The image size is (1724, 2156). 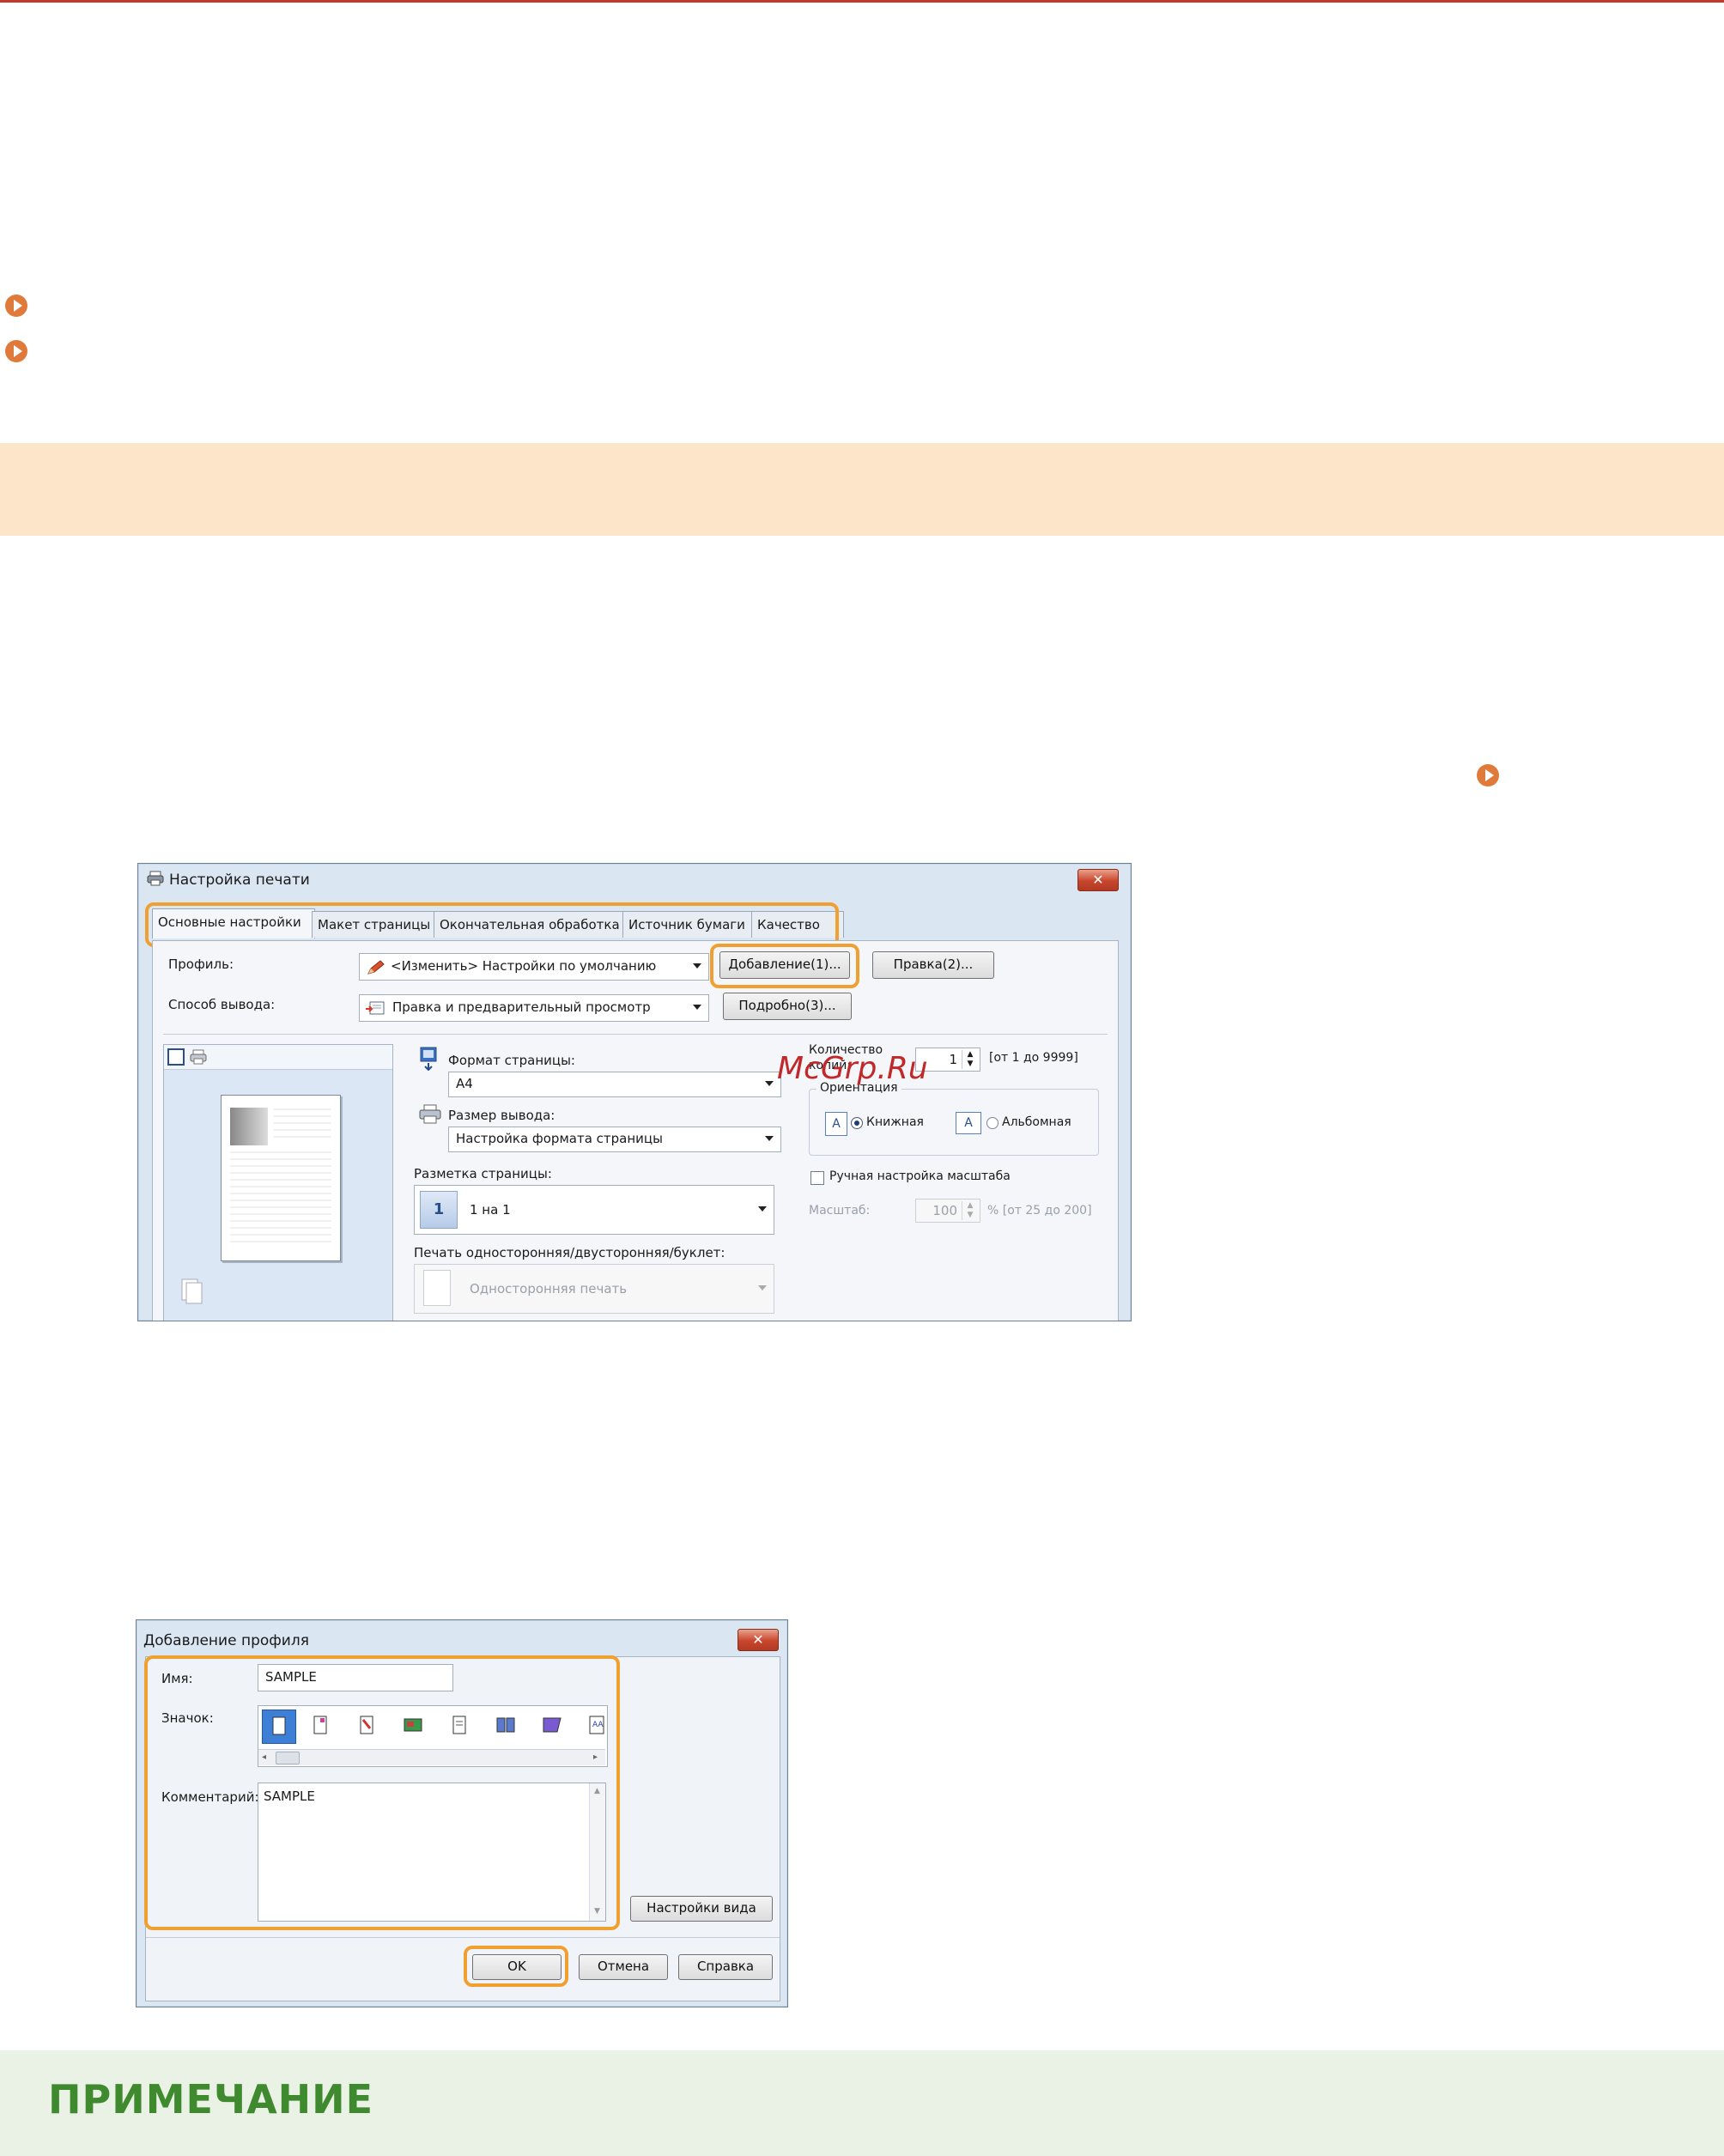 I want to click on duplex-select: Односторонняя печать, so click(x=594, y=1289).